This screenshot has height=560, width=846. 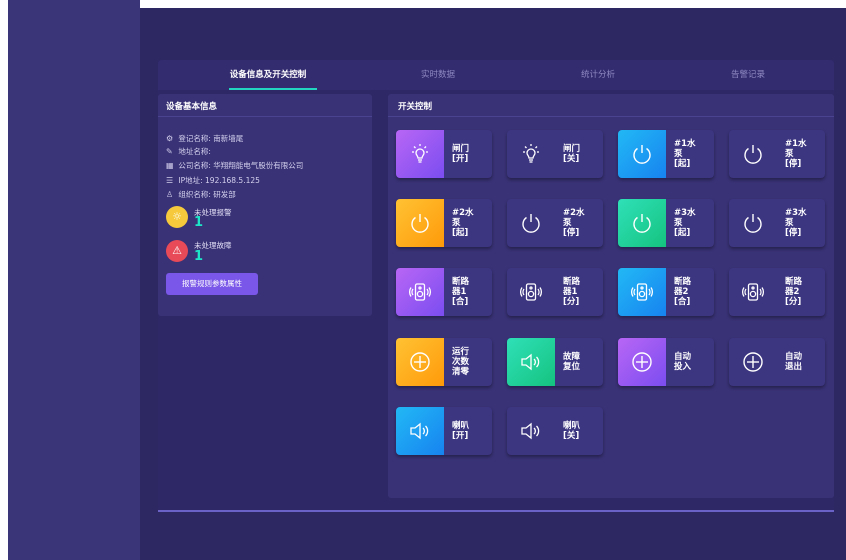 What do you see at coordinates (572, 292) in the screenshot?
I see `control-button-label: 断路 器1 [分]` at bounding box center [572, 292].